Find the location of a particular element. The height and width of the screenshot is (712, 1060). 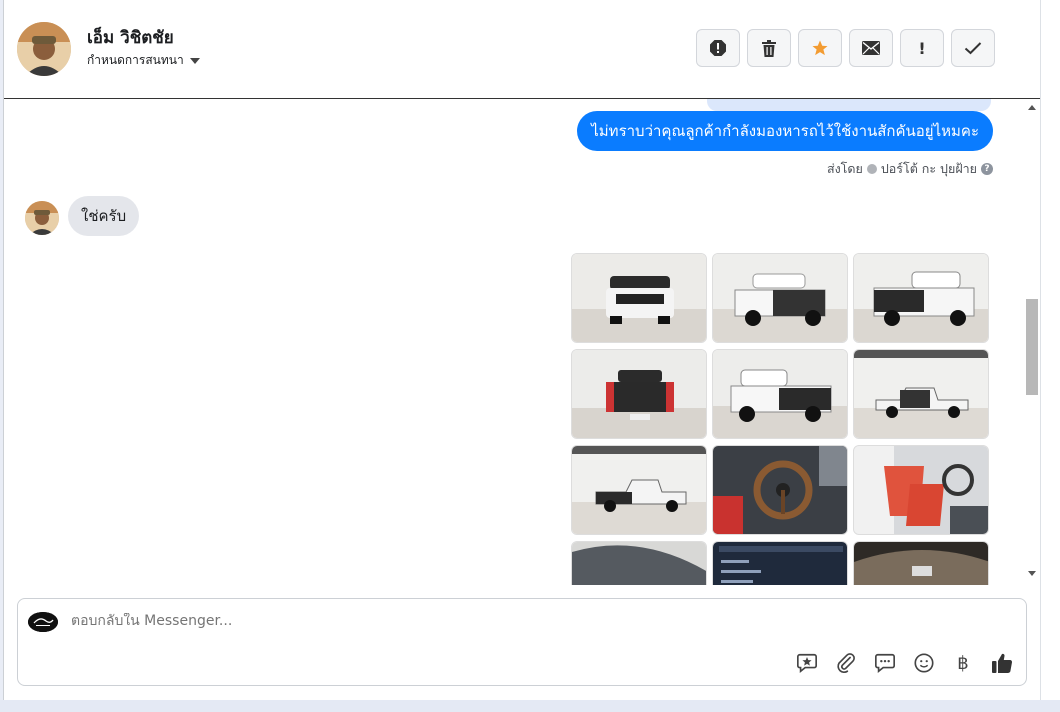

photo-dashboard-gauges is located at coordinates (921, 563).